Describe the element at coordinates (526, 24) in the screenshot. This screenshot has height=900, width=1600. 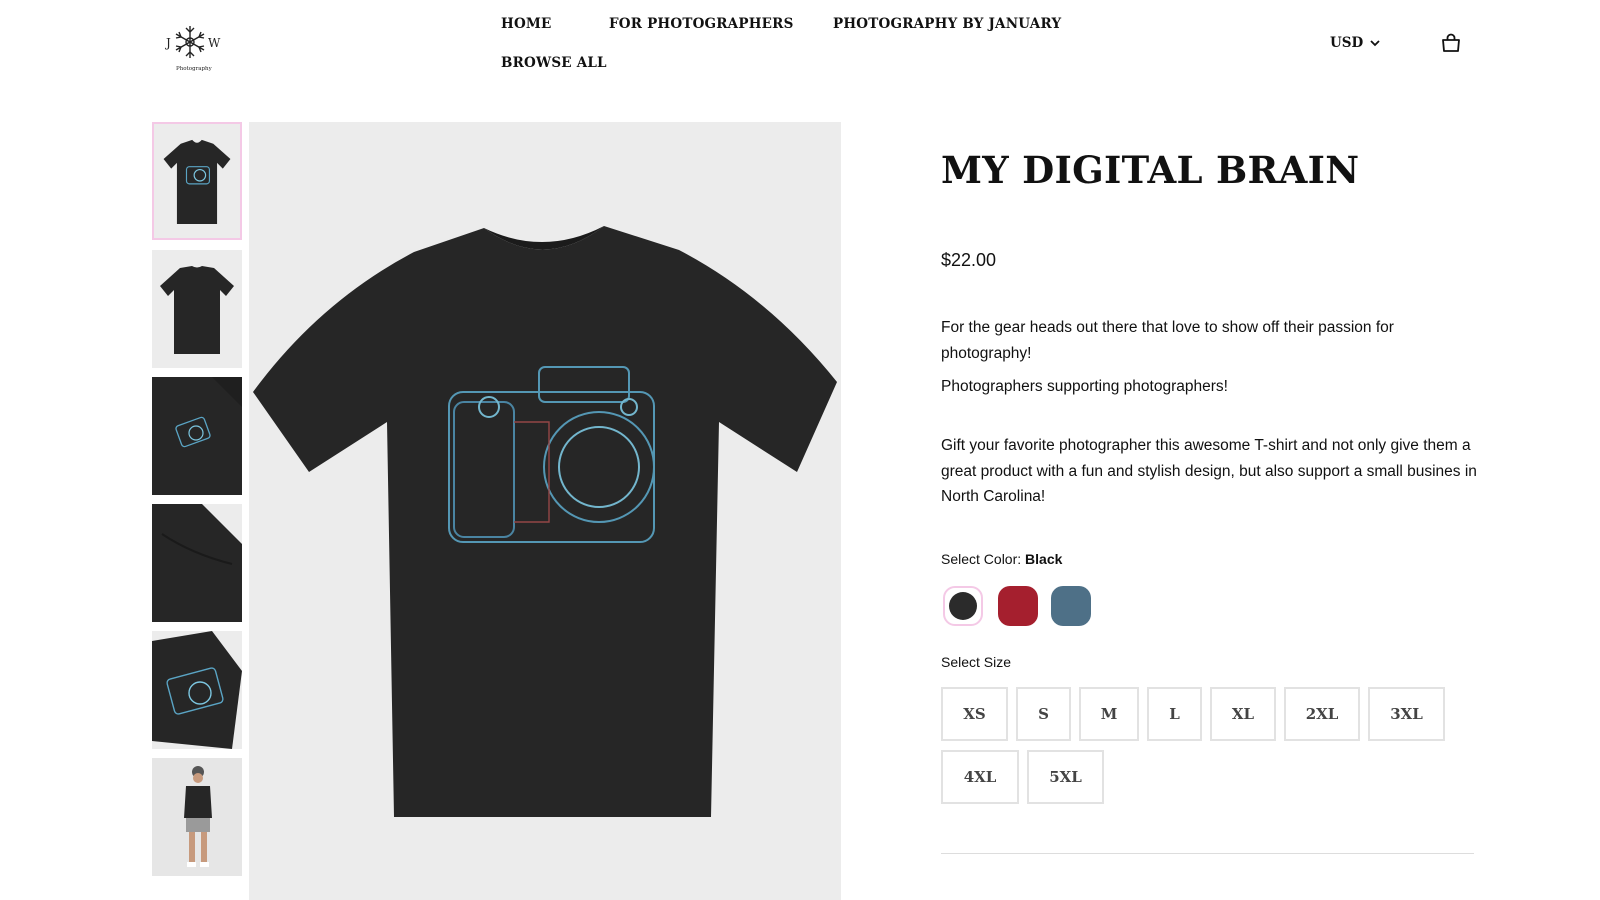
I see `nav-home: HOME` at that location.